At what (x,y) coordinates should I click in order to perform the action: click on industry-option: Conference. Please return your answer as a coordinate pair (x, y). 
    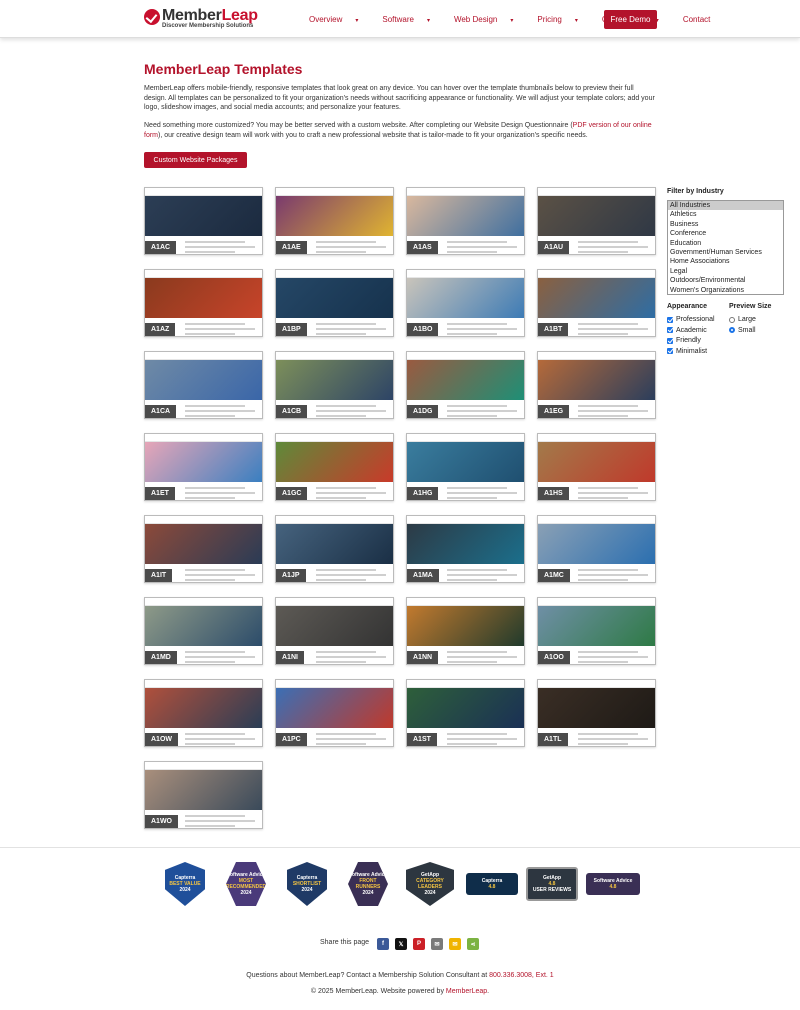
    Looking at the image, I should click on (725, 233).